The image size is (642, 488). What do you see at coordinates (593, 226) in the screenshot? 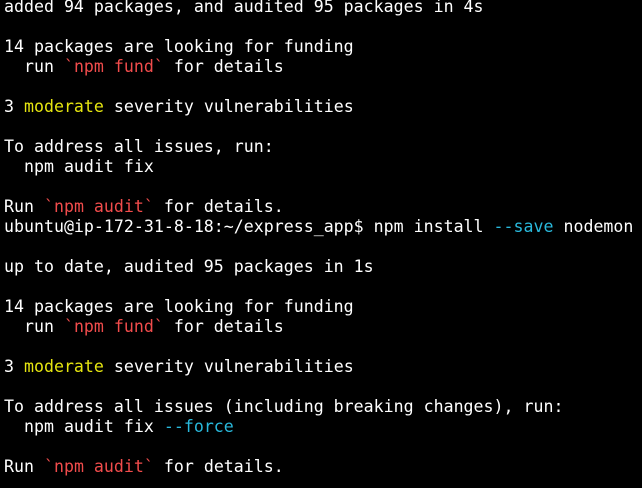
I see `terminal-text-segment: nodemon` at bounding box center [593, 226].